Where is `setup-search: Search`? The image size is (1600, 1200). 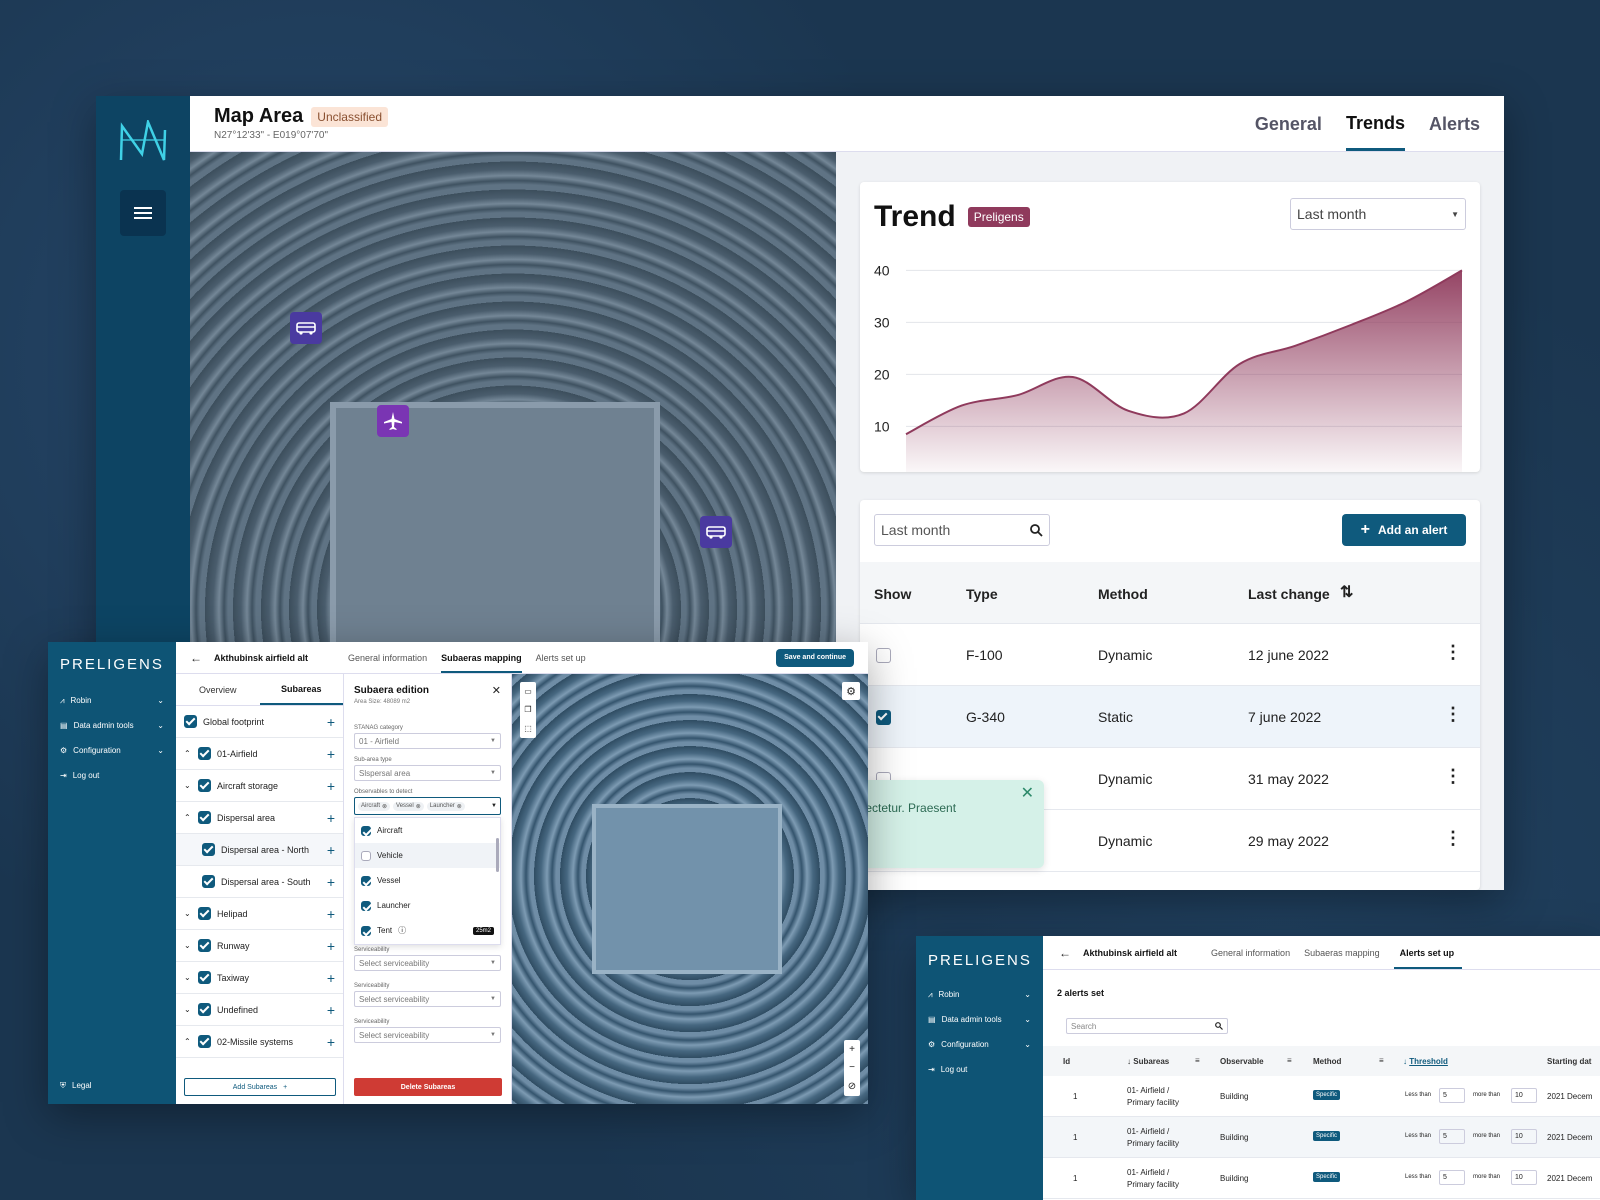 setup-search: Search is located at coordinates (1147, 1026).